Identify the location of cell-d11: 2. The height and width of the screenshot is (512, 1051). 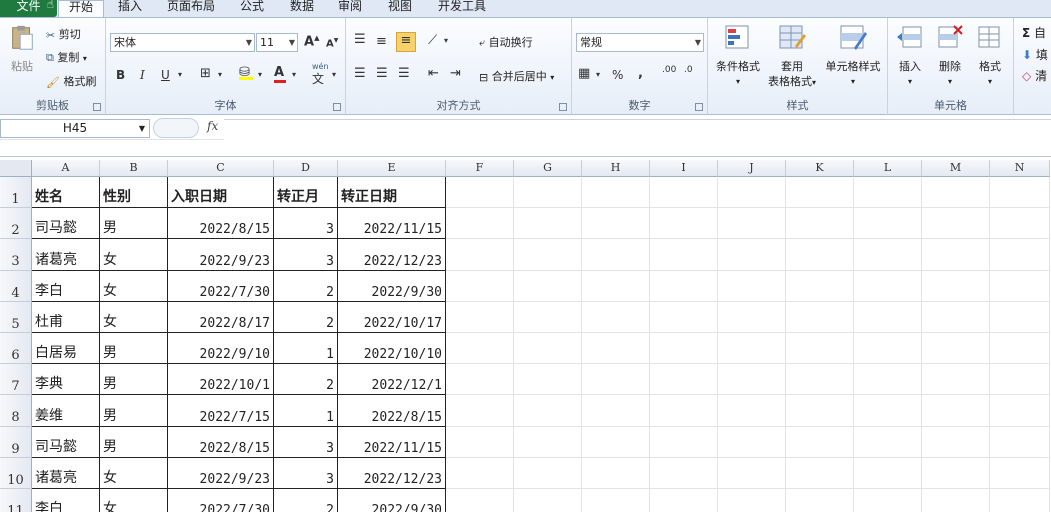
(306, 500).